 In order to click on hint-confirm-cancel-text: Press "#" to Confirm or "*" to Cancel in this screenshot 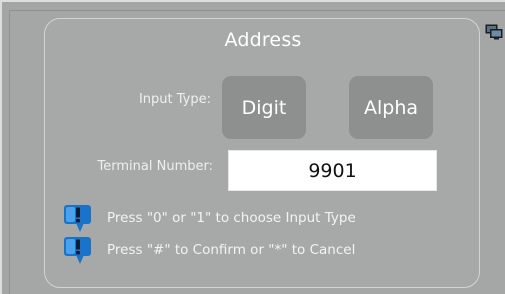, I will do `click(231, 250)`.